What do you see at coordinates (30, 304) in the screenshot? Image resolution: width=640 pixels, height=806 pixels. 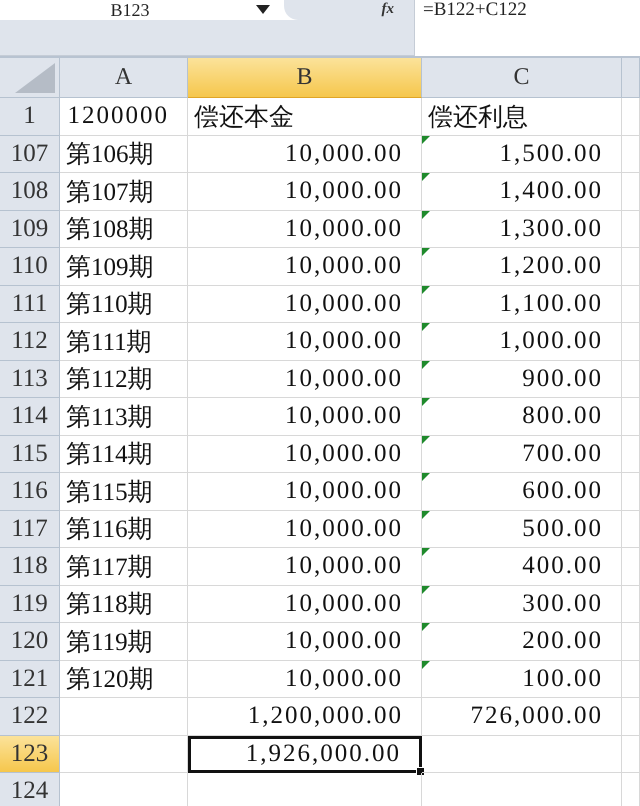 I see `row-header: 111` at bounding box center [30, 304].